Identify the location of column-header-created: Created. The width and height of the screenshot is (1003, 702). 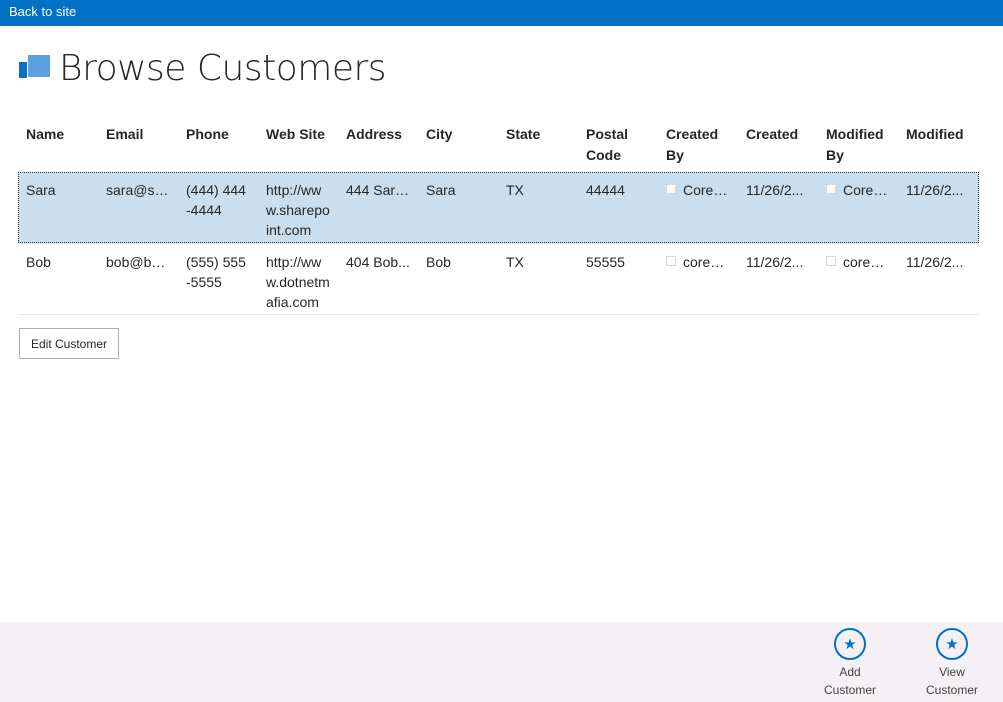
(778, 147).